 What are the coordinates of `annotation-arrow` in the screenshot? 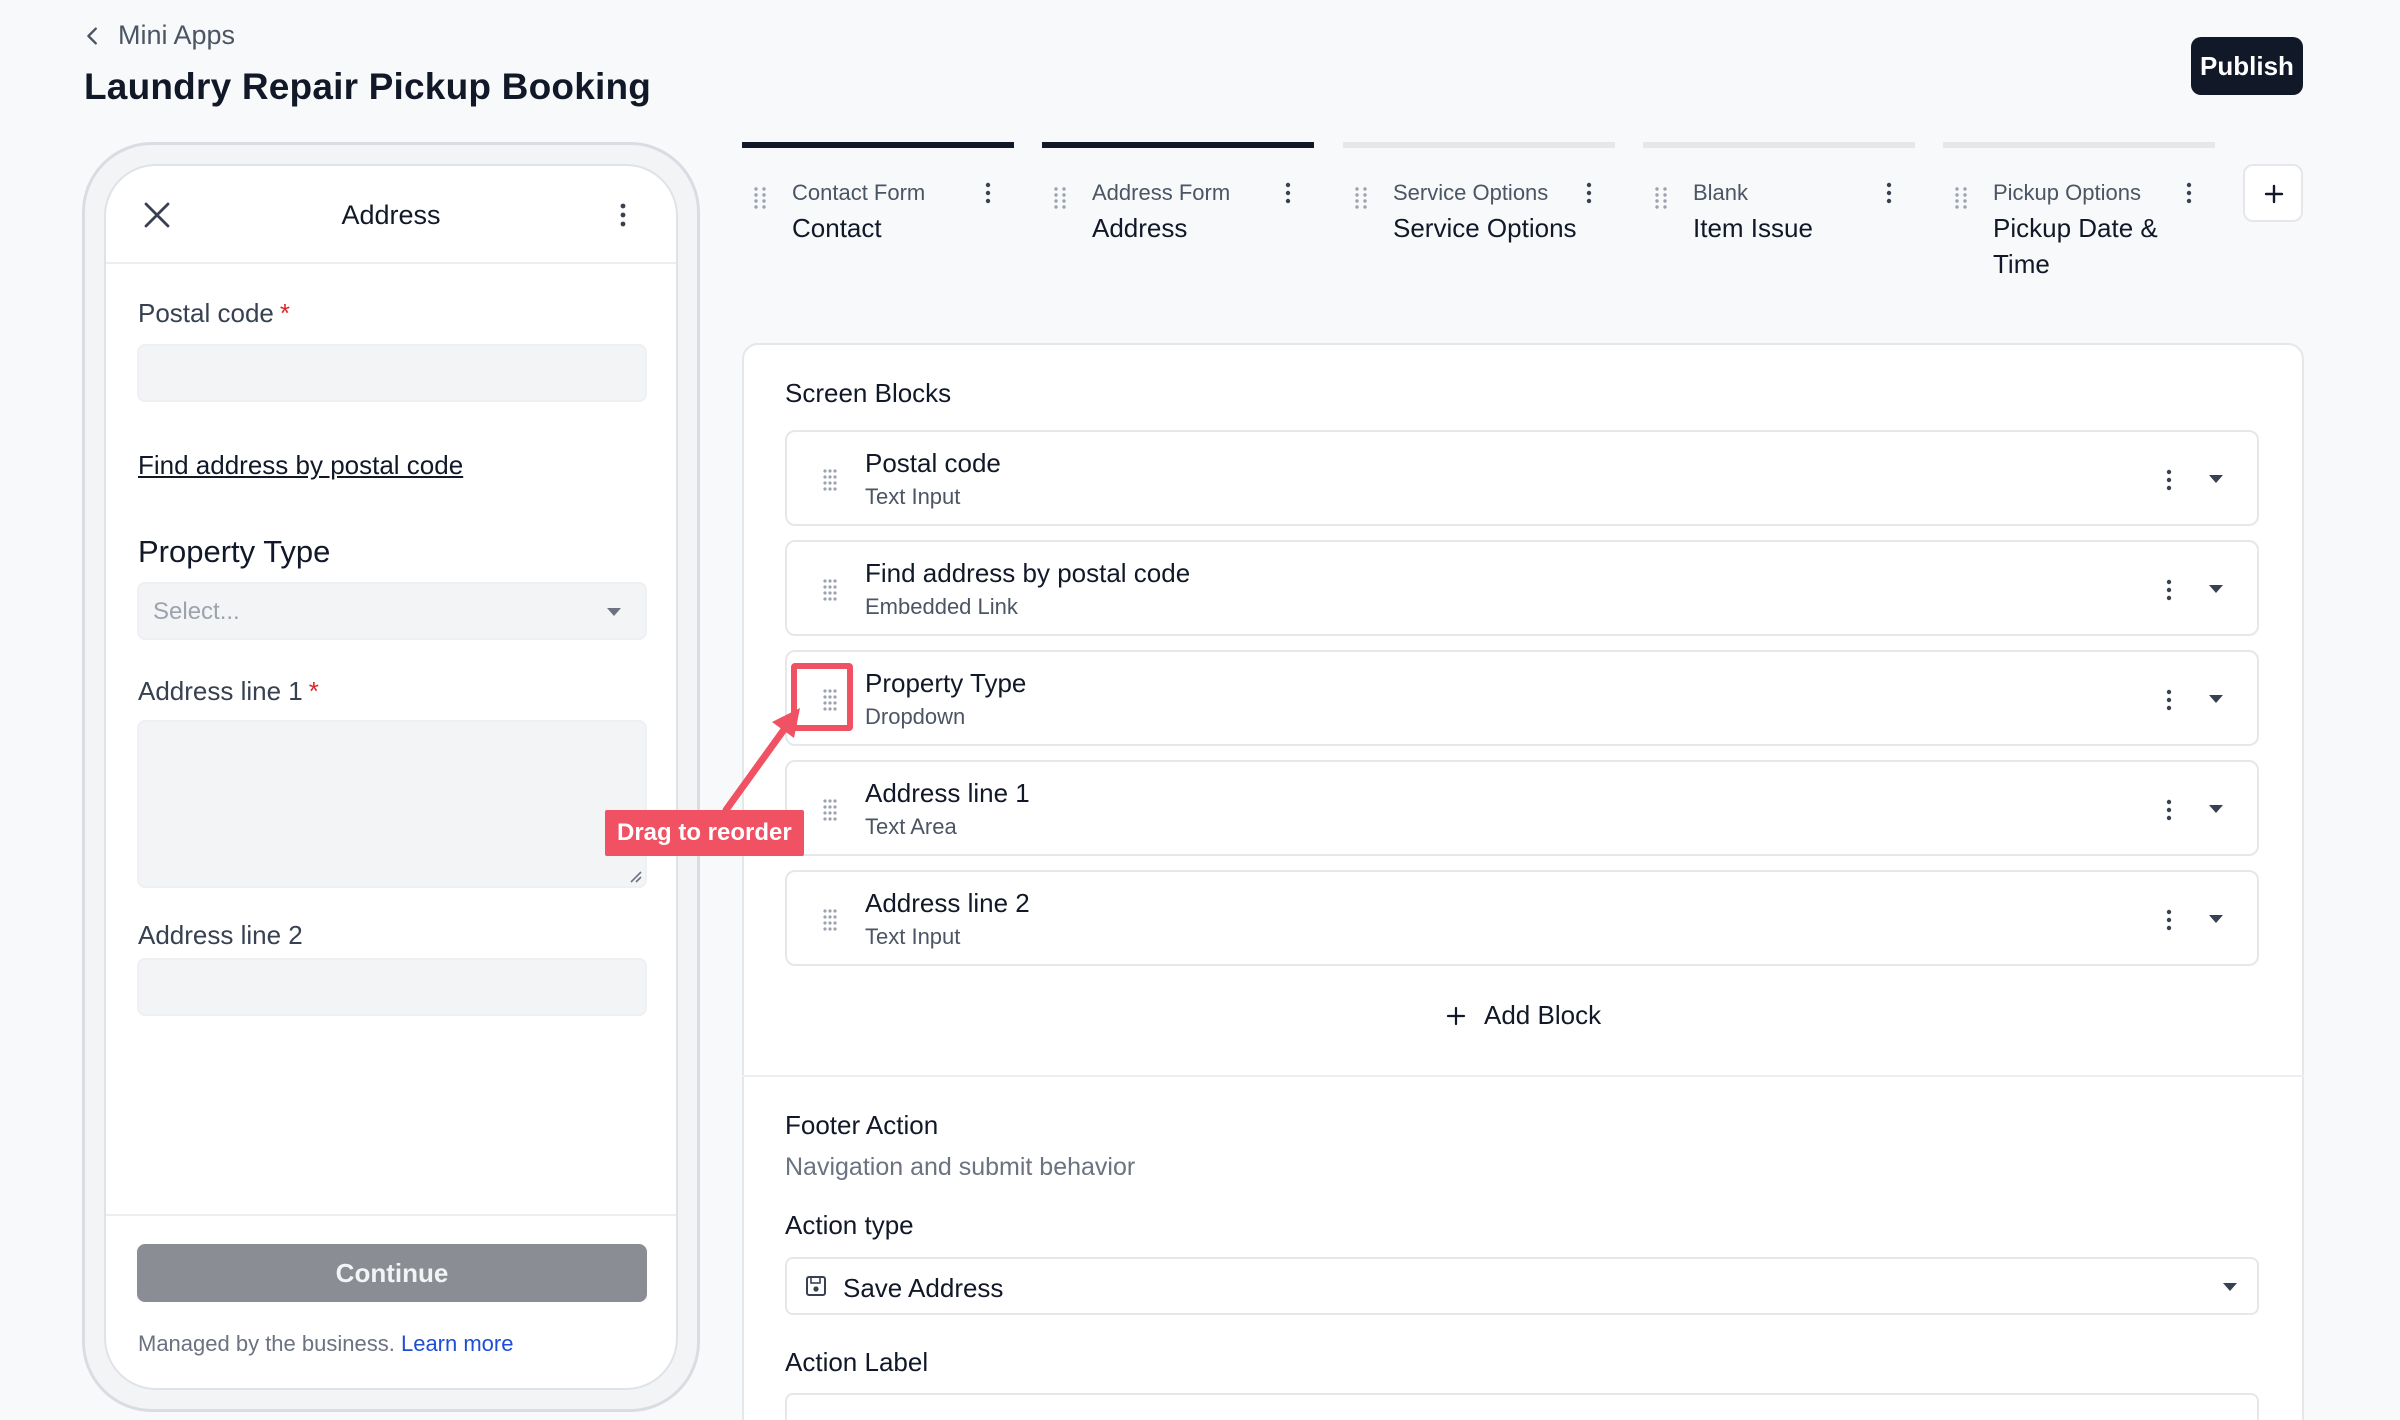 It's located at (761, 761).